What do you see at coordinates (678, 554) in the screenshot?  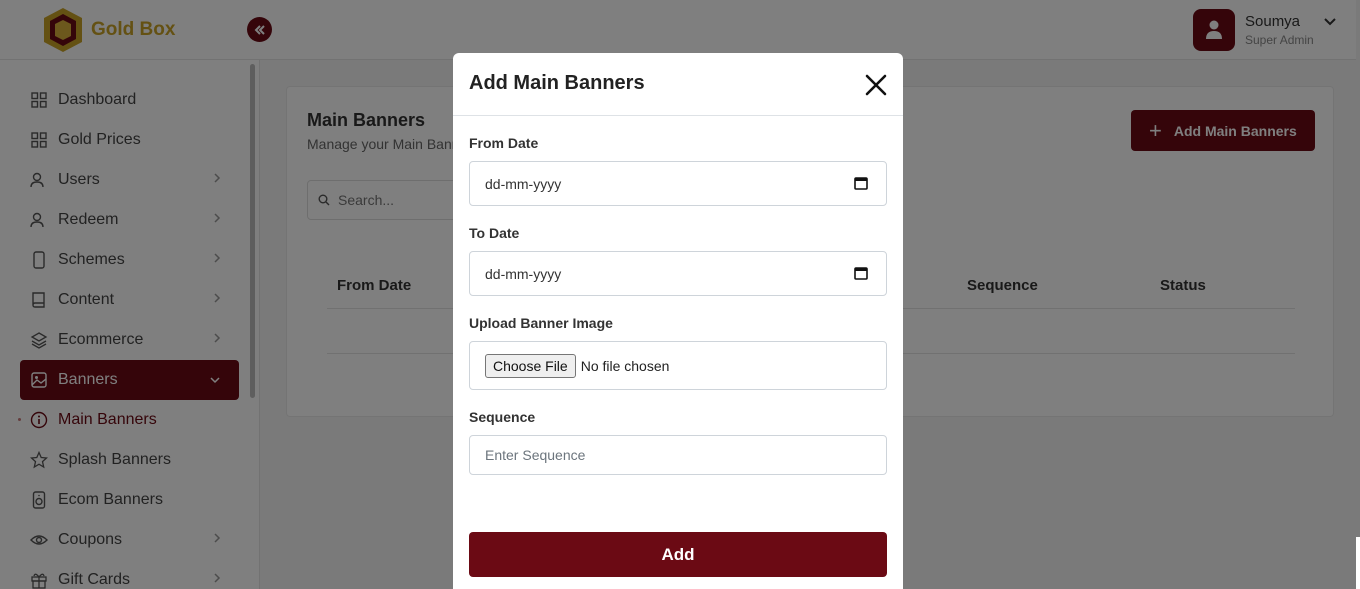 I see `add-button: Add` at bounding box center [678, 554].